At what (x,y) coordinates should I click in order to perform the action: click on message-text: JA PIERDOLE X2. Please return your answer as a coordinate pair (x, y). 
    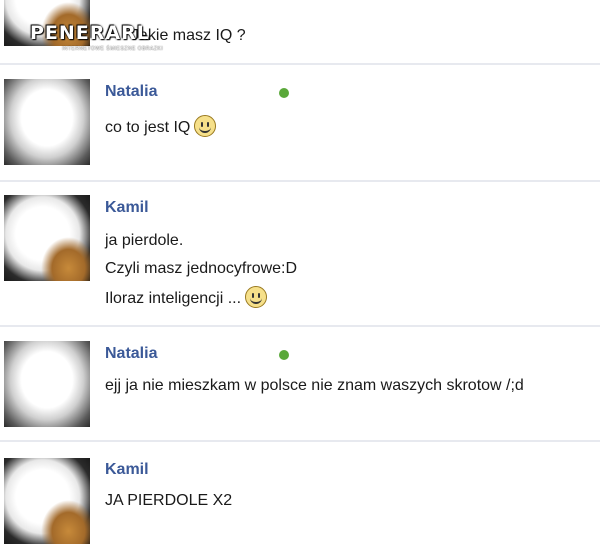
    Looking at the image, I should click on (169, 500).